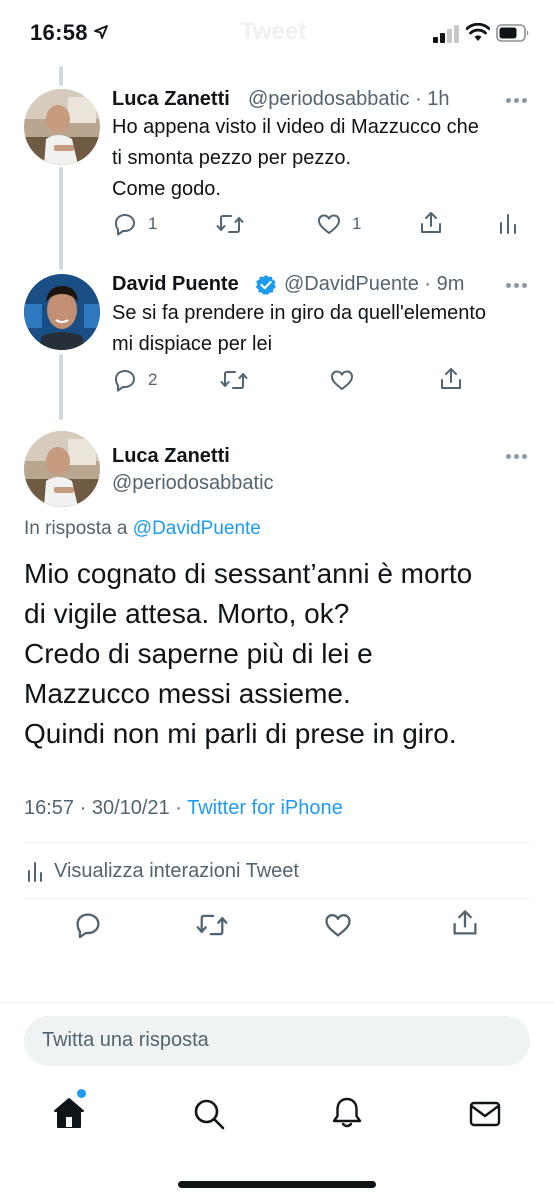  Describe the element at coordinates (265, 285) in the screenshot. I see `verified-badge-icon` at that location.